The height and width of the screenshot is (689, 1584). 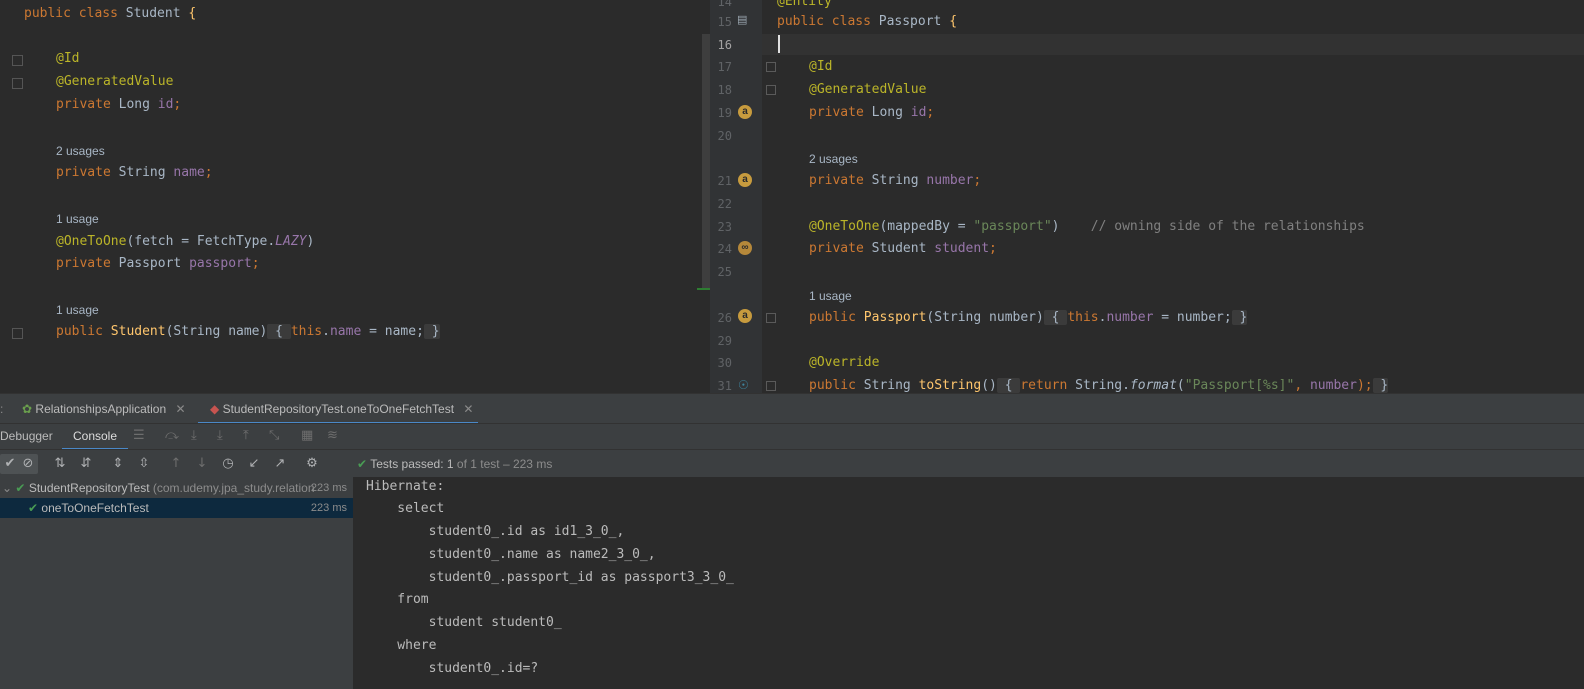 What do you see at coordinates (724, 45) in the screenshot?
I see `line-number: 16` at bounding box center [724, 45].